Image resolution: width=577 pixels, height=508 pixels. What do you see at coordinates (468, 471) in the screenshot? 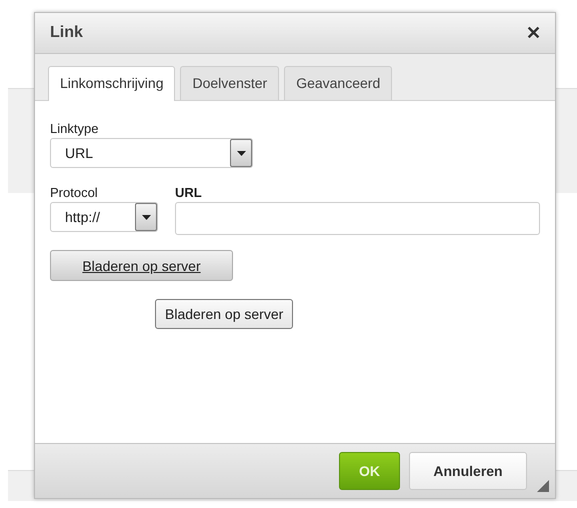
I see `dialog-button: Annuleren` at bounding box center [468, 471].